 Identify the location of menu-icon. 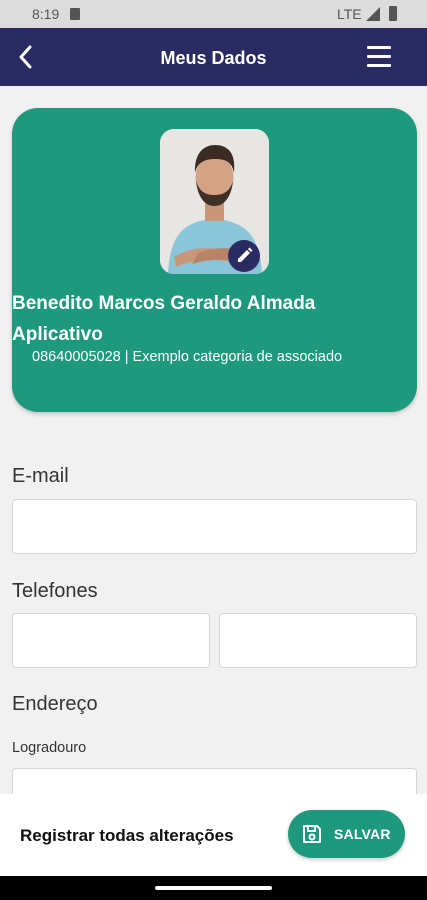
(379, 47).